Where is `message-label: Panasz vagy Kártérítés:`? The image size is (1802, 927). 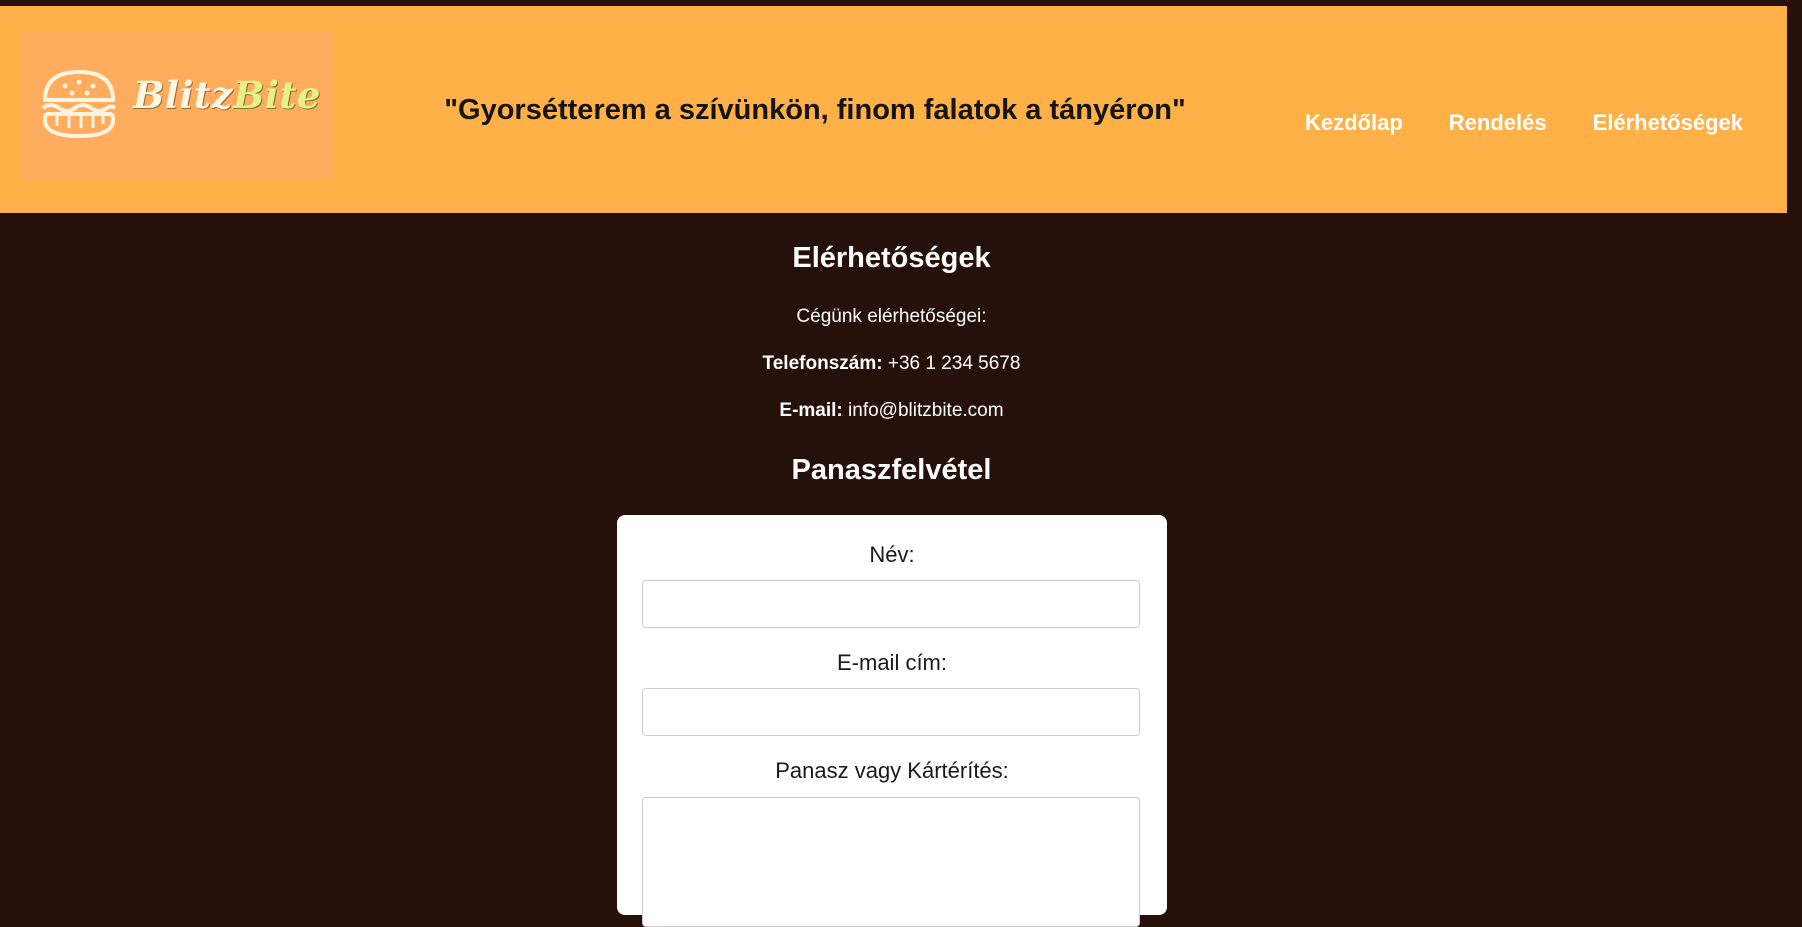
message-label: Panasz vagy Kártérítés: is located at coordinates (892, 770).